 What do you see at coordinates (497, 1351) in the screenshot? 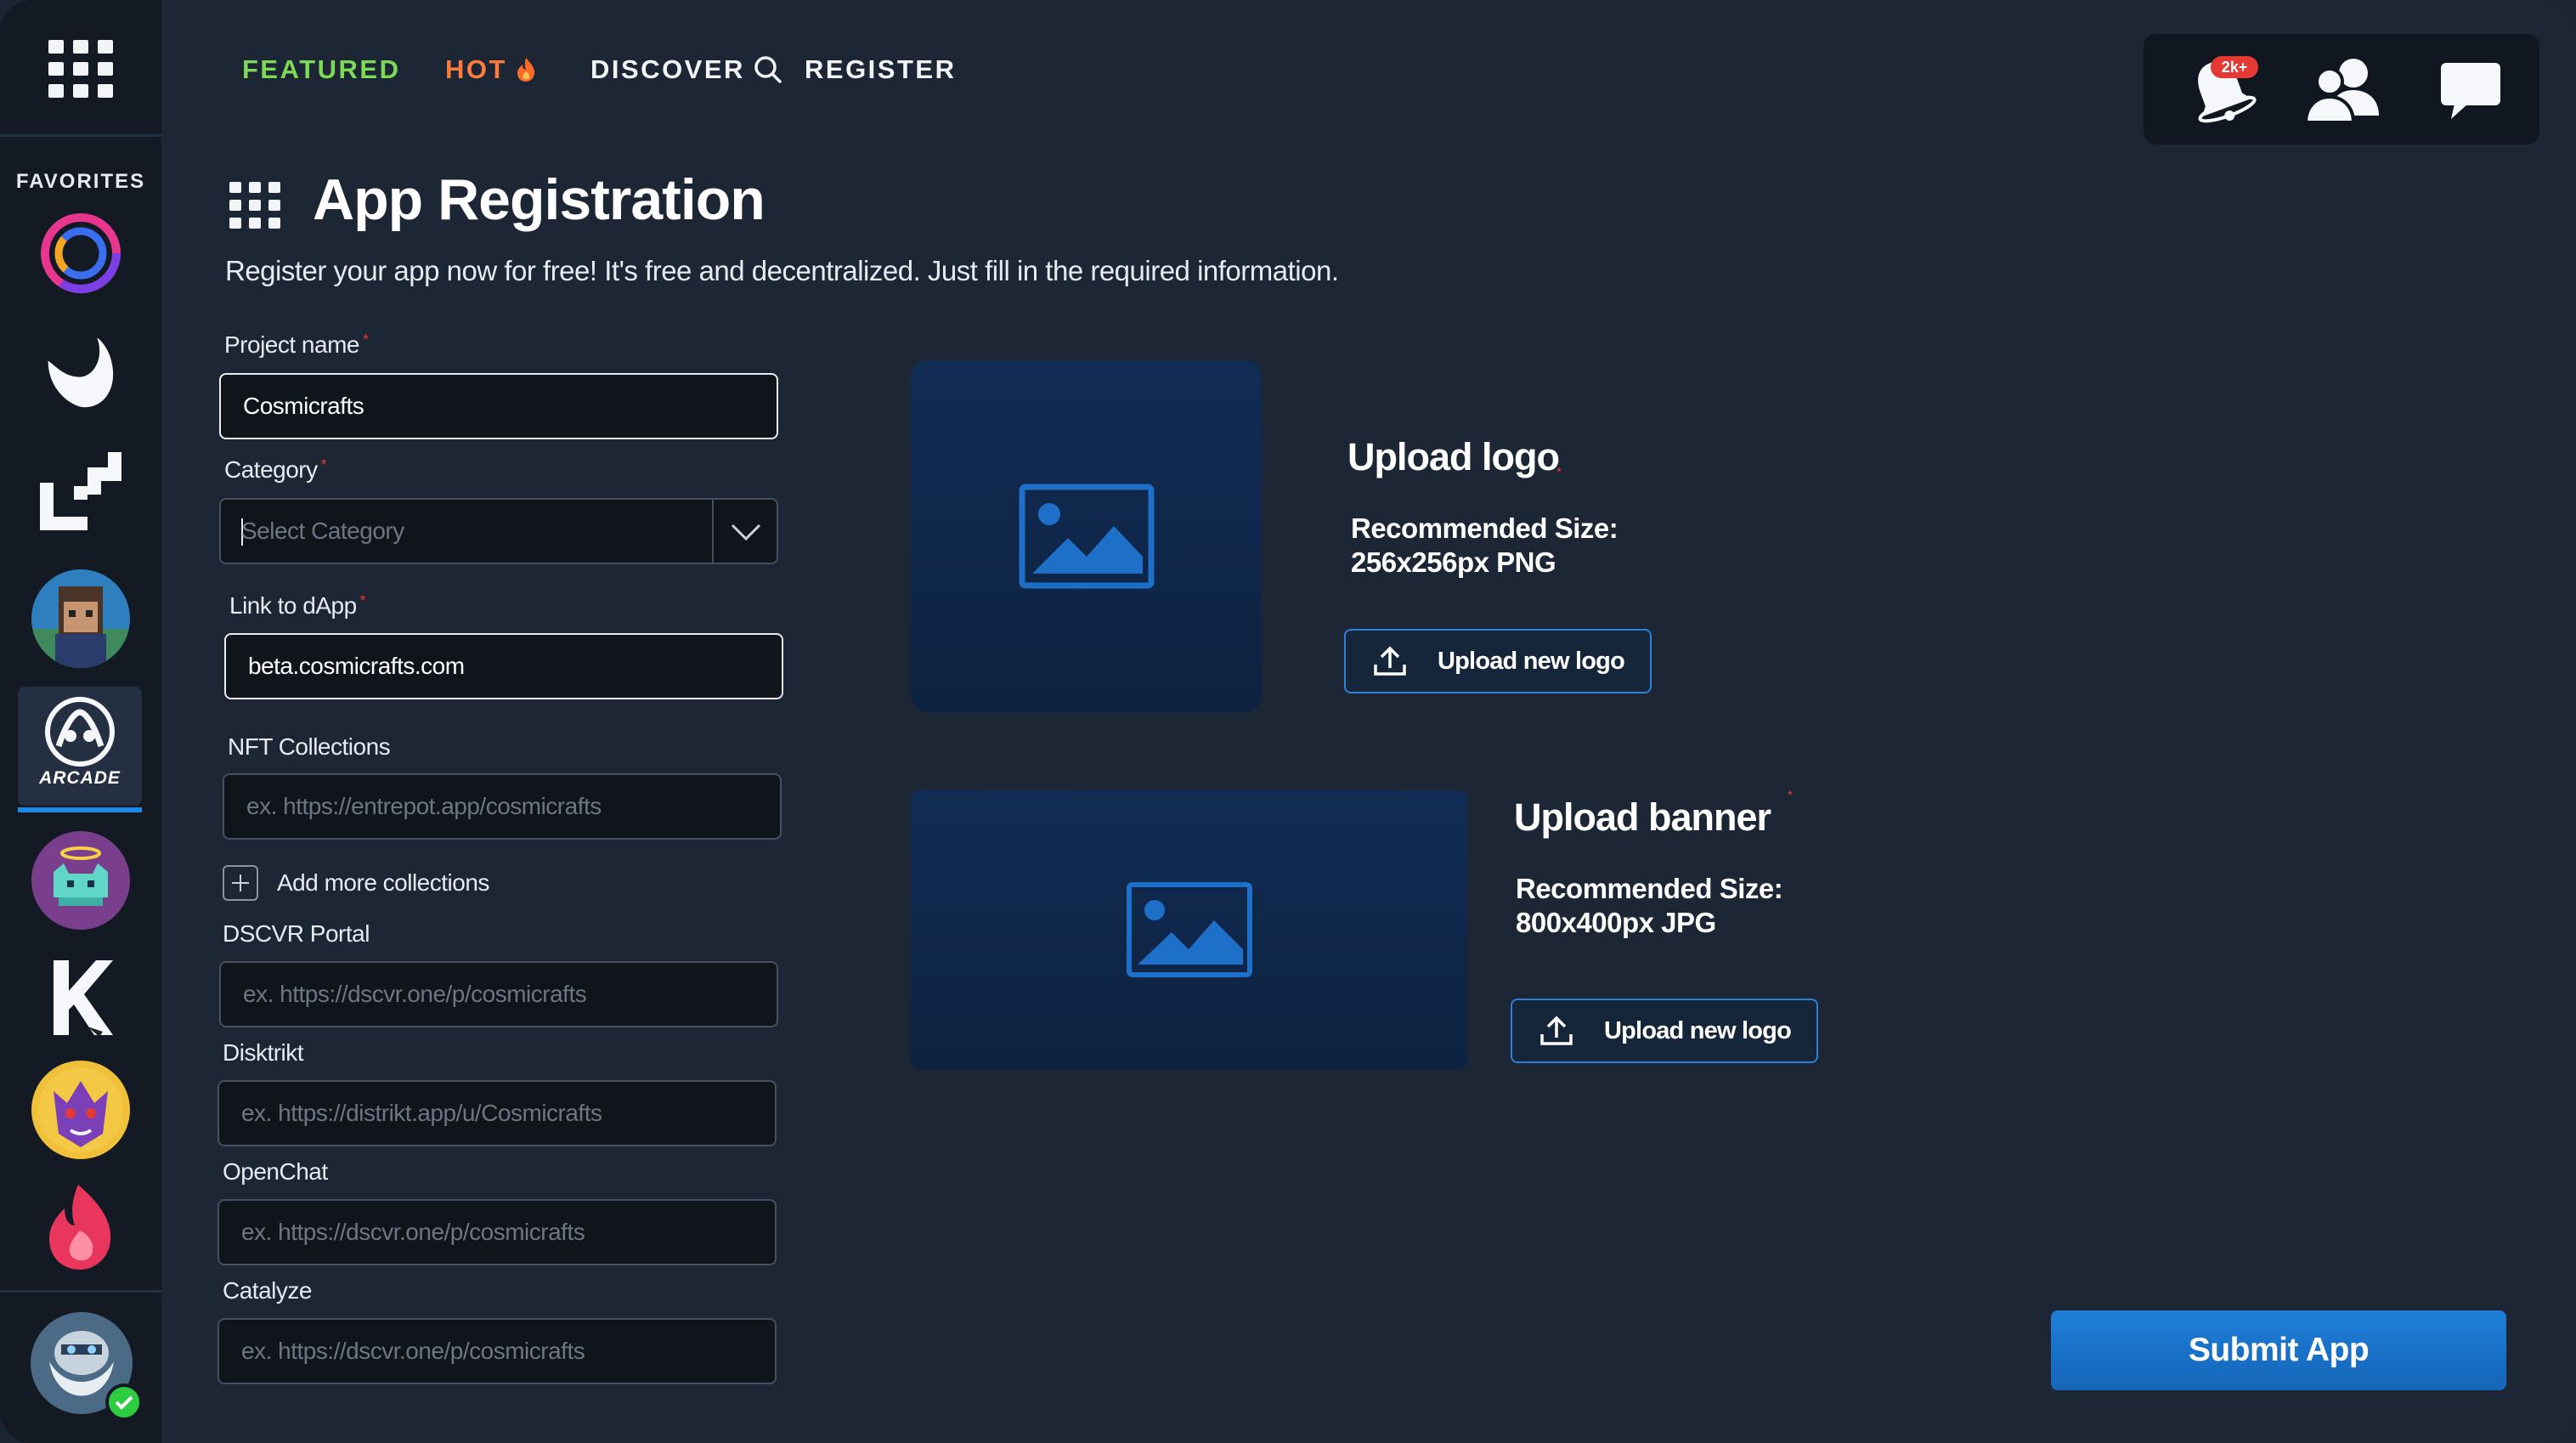
I see `catalyze-input: ex. https://dscvr.one/p/cosmicrafts` at bounding box center [497, 1351].